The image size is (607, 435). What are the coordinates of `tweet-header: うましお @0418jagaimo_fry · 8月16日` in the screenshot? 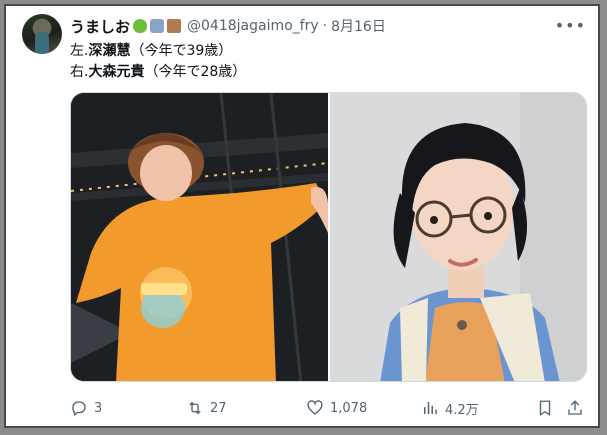 It's located at (228, 26).